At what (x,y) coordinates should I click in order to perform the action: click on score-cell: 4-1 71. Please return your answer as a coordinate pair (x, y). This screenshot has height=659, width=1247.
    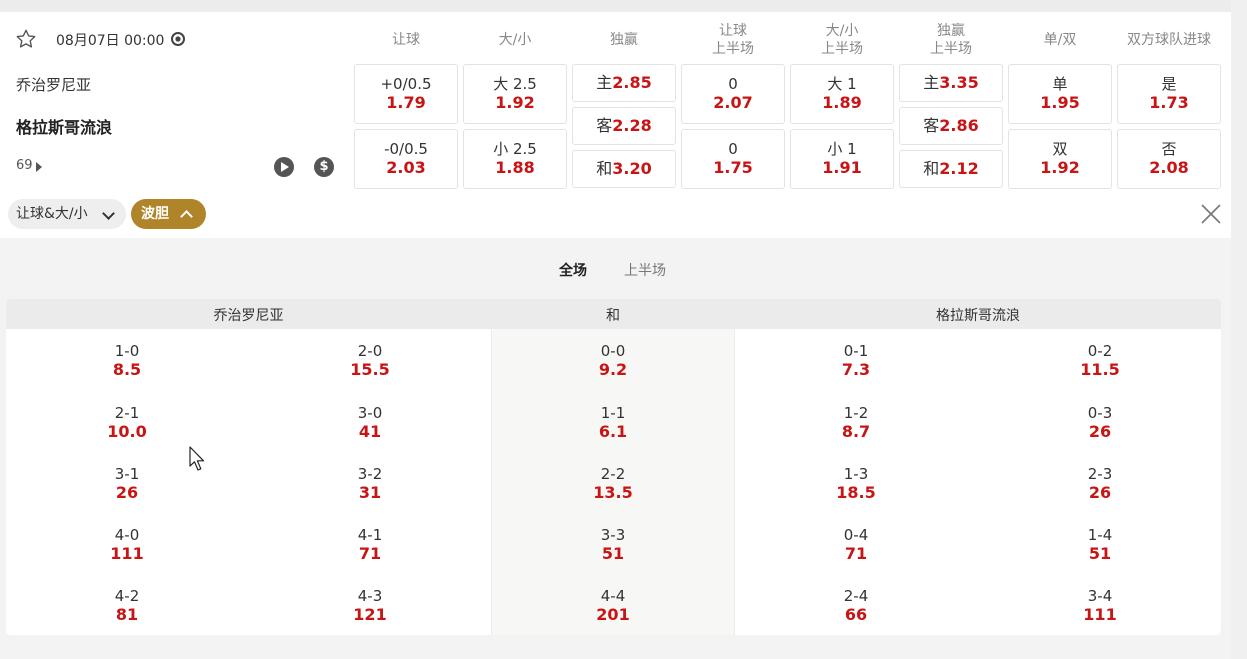
    Looking at the image, I should click on (370, 545).